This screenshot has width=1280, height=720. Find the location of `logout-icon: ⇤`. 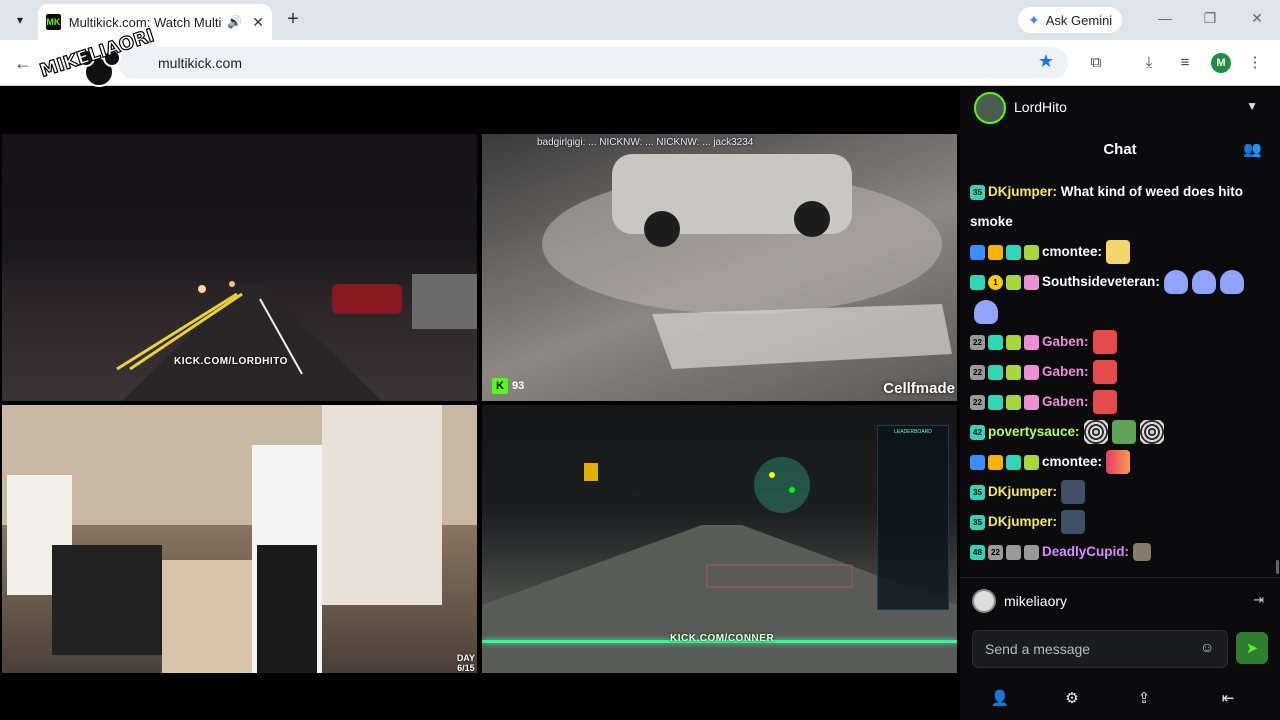

logout-icon: ⇤ is located at coordinates (1228, 699).